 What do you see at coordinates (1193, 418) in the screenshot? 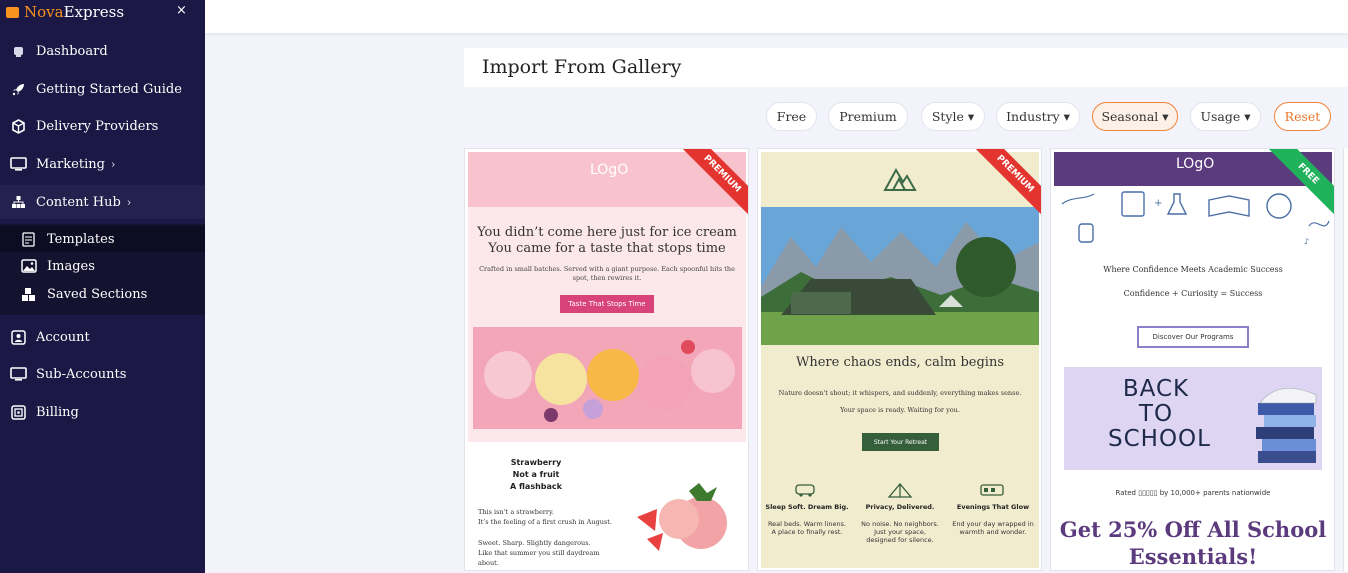
I see `back-to-school-banner: BACK TO SCHOOL` at bounding box center [1193, 418].